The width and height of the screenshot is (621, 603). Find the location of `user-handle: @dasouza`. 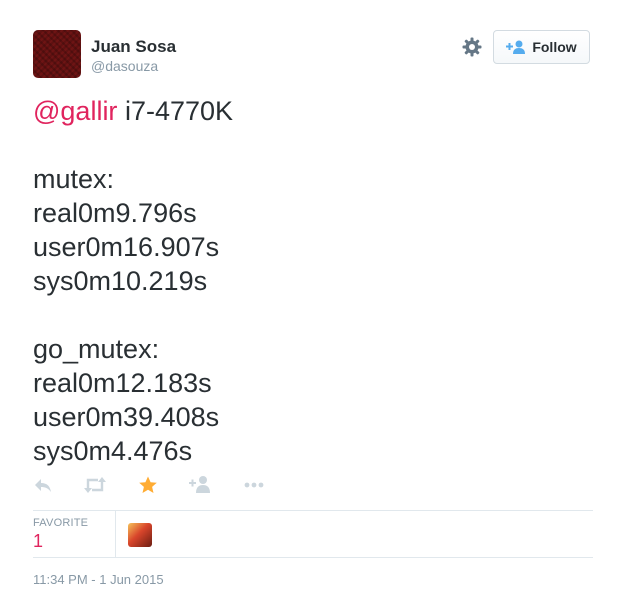

user-handle: @dasouza is located at coordinates (124, 66).